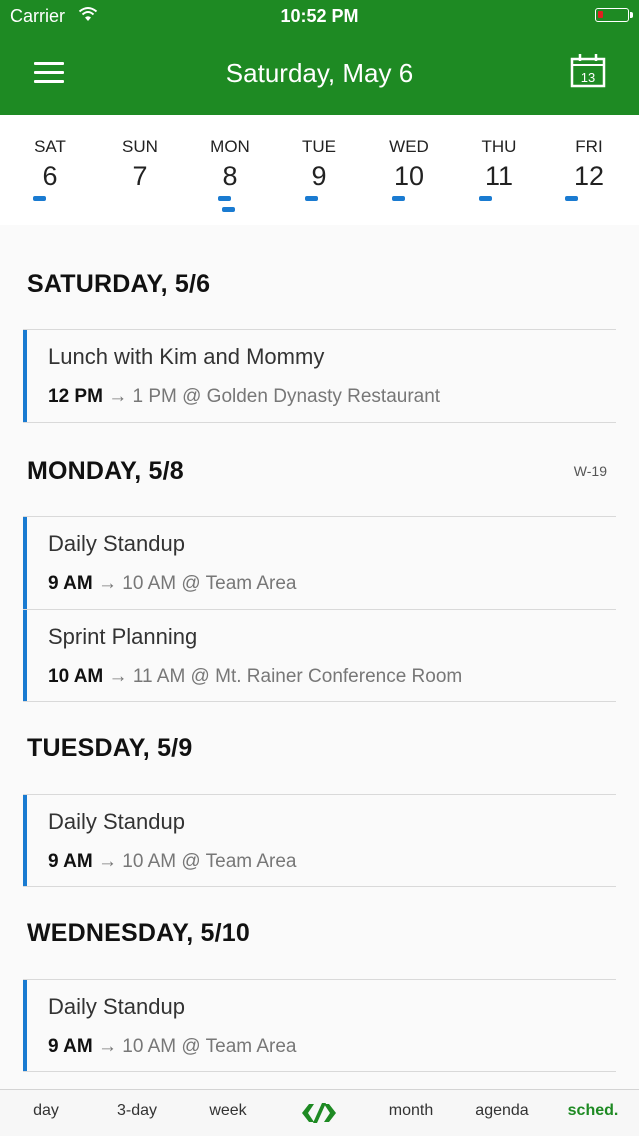 This screenshot has width=639, height=1136. Describe the element at coordinates (589, 146) in the screenshot. I see `day-name: FRI` at that location.